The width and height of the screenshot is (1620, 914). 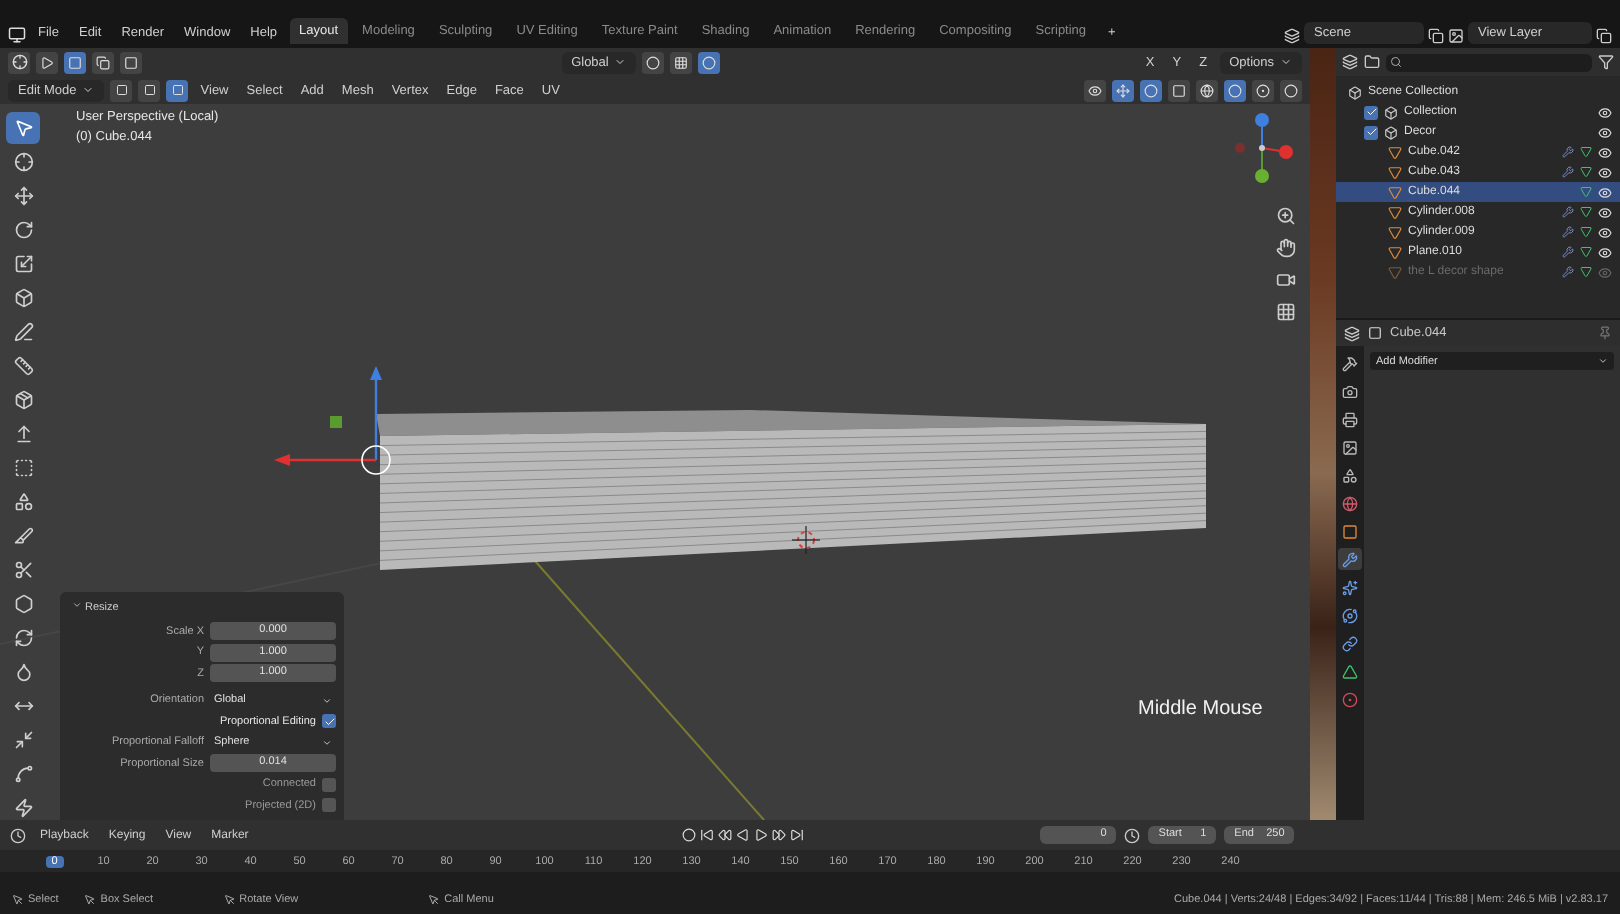 I want to click on jump-end-icon, so click(x=797, y=835).